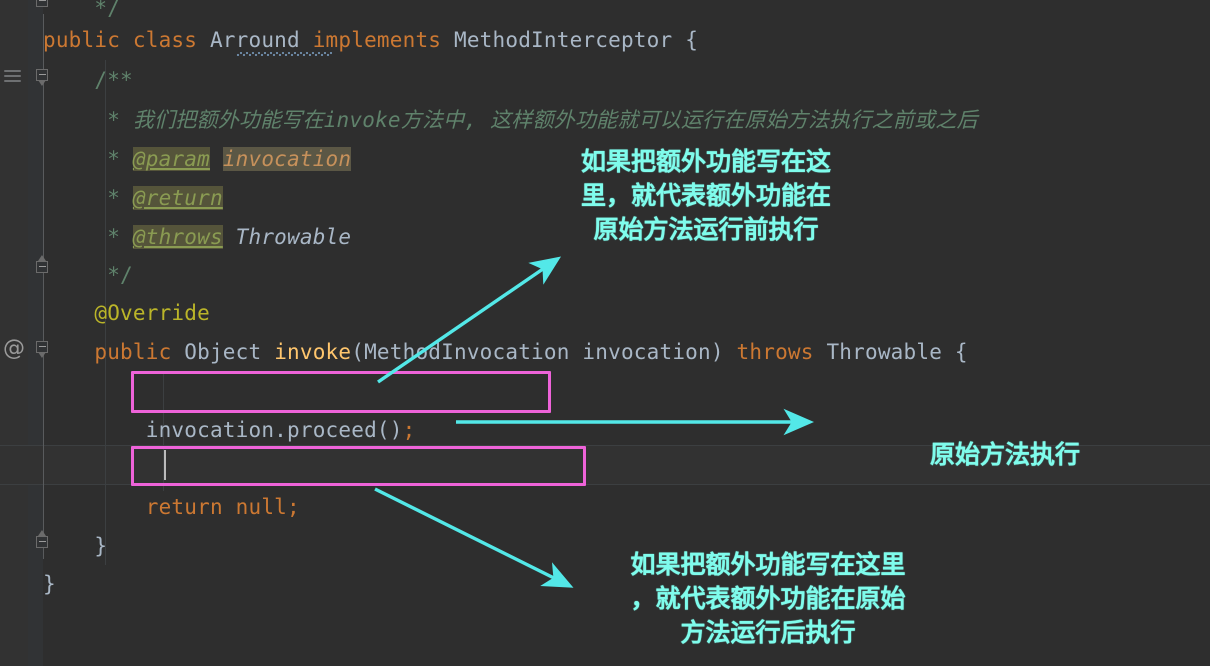 The width and height of the screenshot is (1210, 666). I want to click on code-token: invocation.proceed(), so click(223, 430).